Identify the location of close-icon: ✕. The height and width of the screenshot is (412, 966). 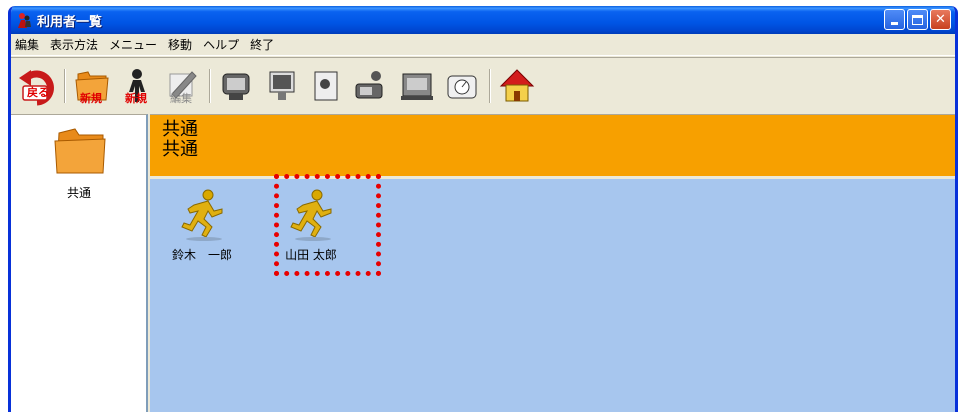
(940, 19).